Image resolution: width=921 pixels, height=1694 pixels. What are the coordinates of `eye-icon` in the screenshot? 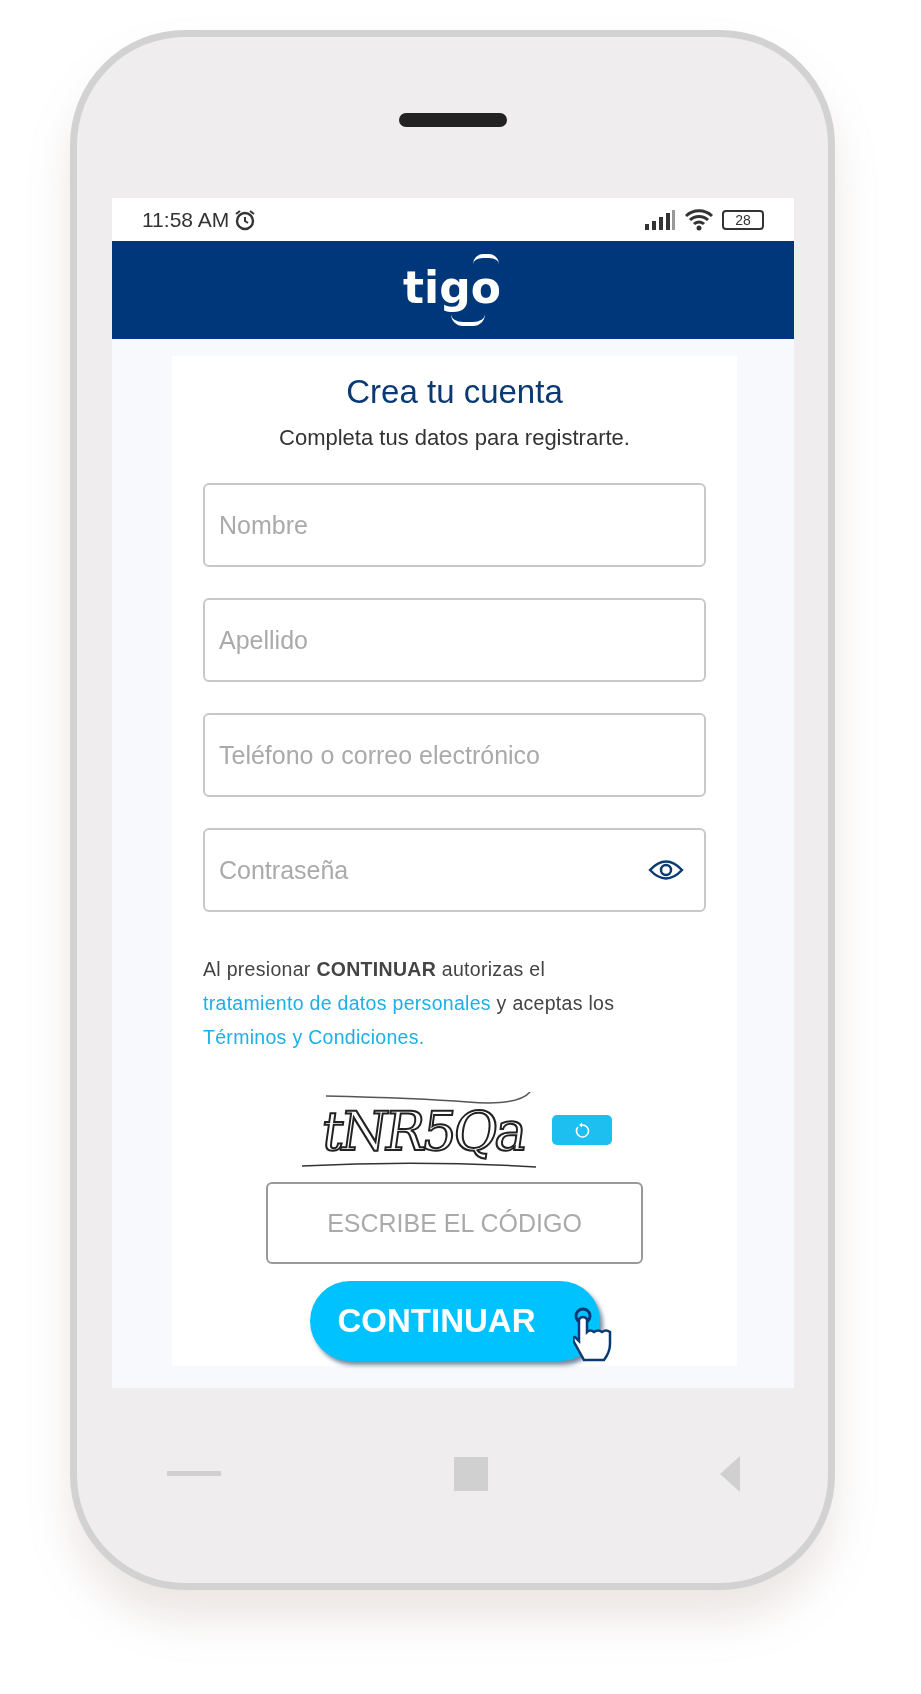 It's located at (666, 870).